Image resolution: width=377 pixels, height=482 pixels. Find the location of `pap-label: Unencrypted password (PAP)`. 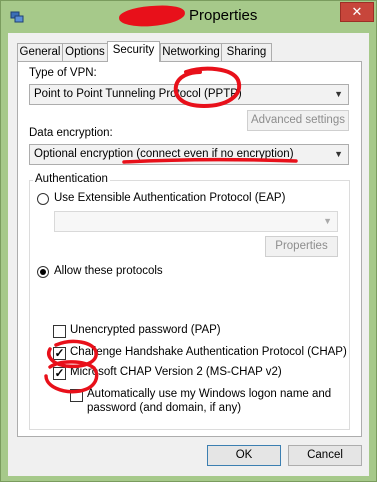

pap-label: Unencrypted password (PAP) is located at coordinates (145, 330).